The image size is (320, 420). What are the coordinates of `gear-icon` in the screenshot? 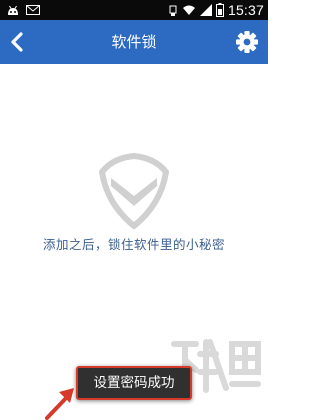 It's located at (247, 42).